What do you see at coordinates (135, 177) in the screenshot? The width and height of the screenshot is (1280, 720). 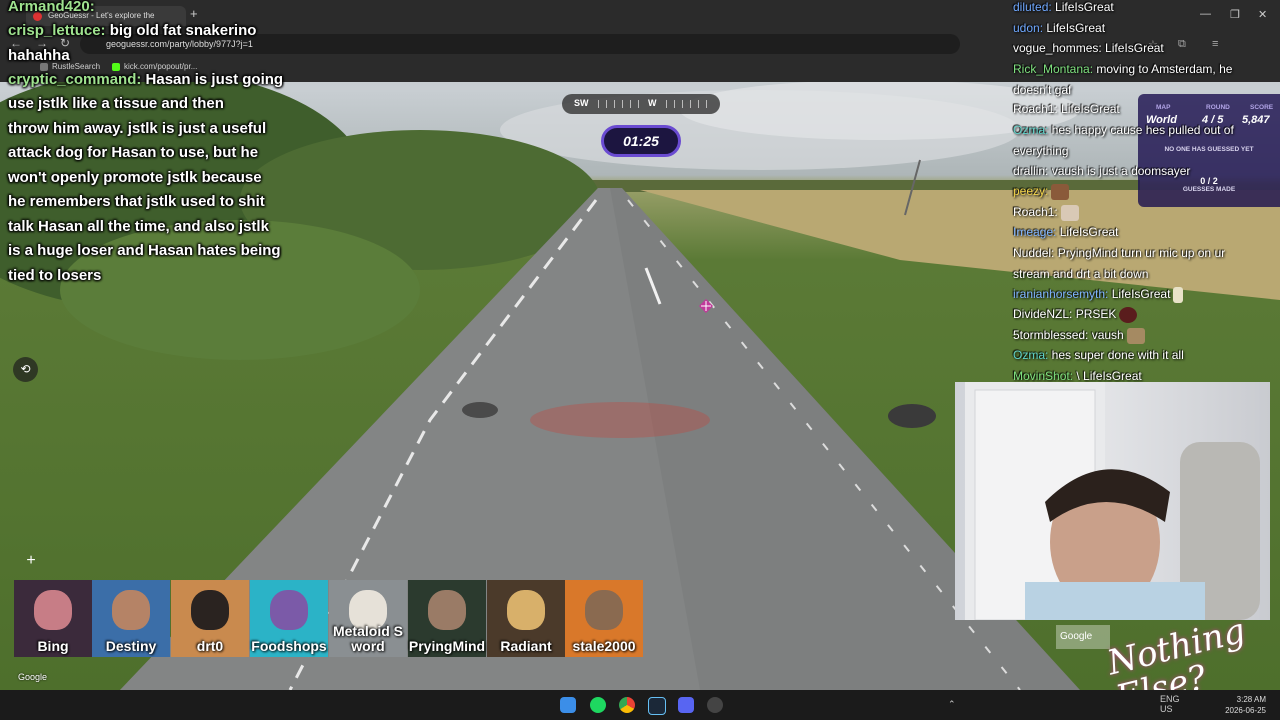 I see `chat-text: won't openly promote jstlk because` at bounding box center [135, 177].